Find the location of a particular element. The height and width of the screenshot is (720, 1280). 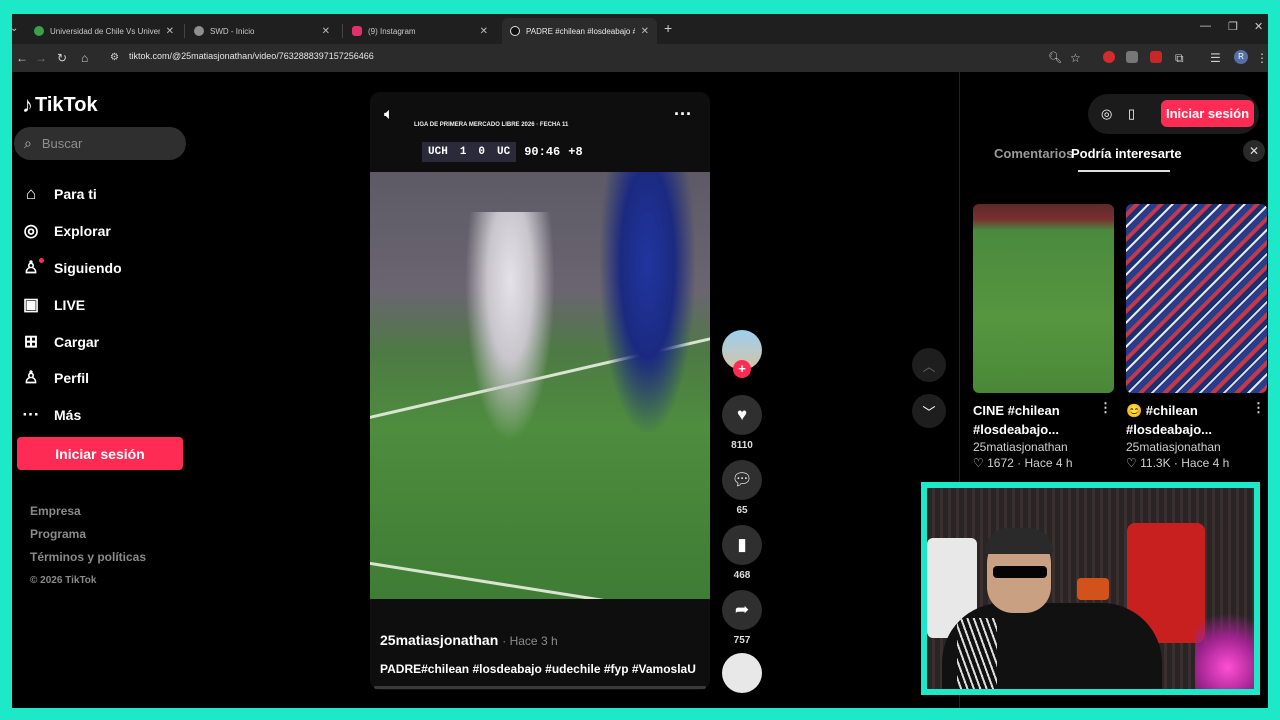

login-button: Iniciar sesión is located at coordinates (100, 453).